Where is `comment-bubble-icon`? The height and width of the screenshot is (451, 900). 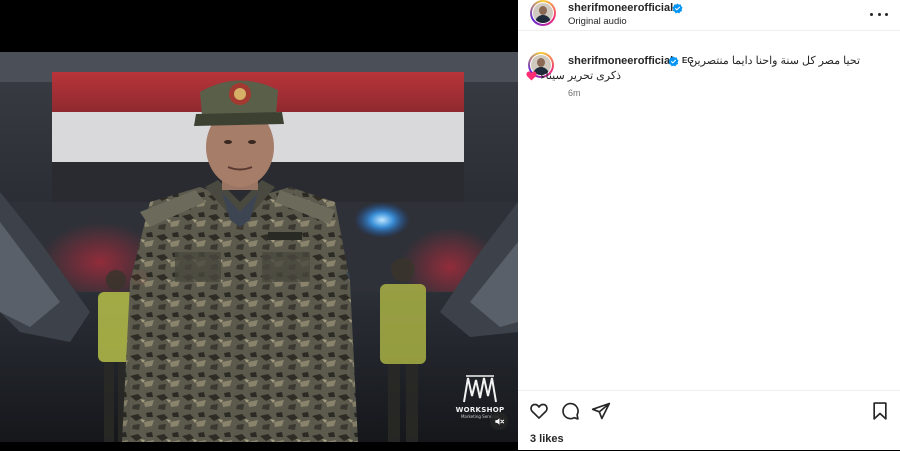 comment-bubble-icon is located at coordinates (570, 411).